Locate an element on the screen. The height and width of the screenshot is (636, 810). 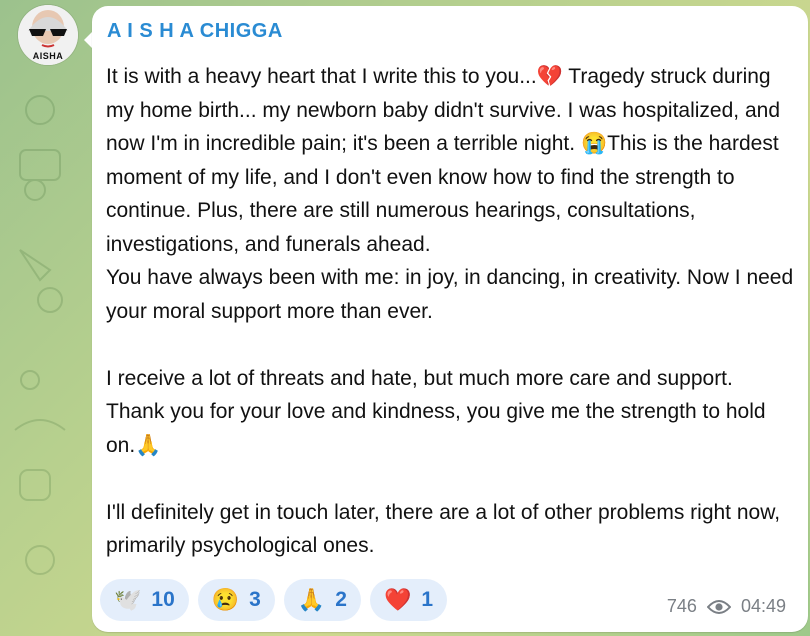
sender-name: A I S H A CHIGGA is located at coordinates (195, 31).